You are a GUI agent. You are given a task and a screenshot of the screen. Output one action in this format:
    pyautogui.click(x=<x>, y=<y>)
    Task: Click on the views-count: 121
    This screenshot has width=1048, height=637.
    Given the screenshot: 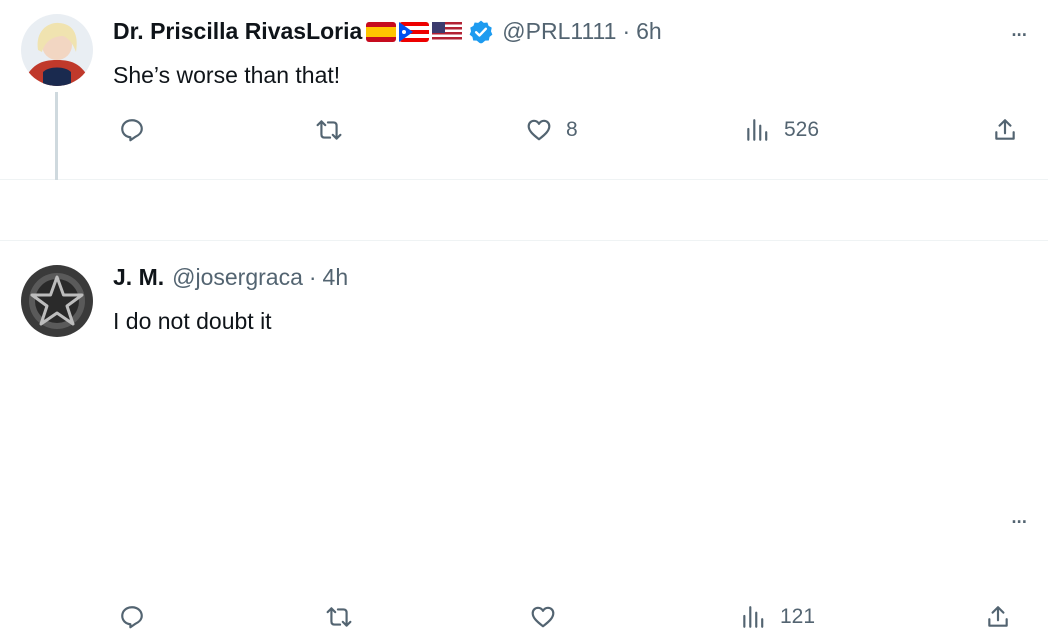 What is the action you would take?
    pyautogui.click(x=798, y=616)
    